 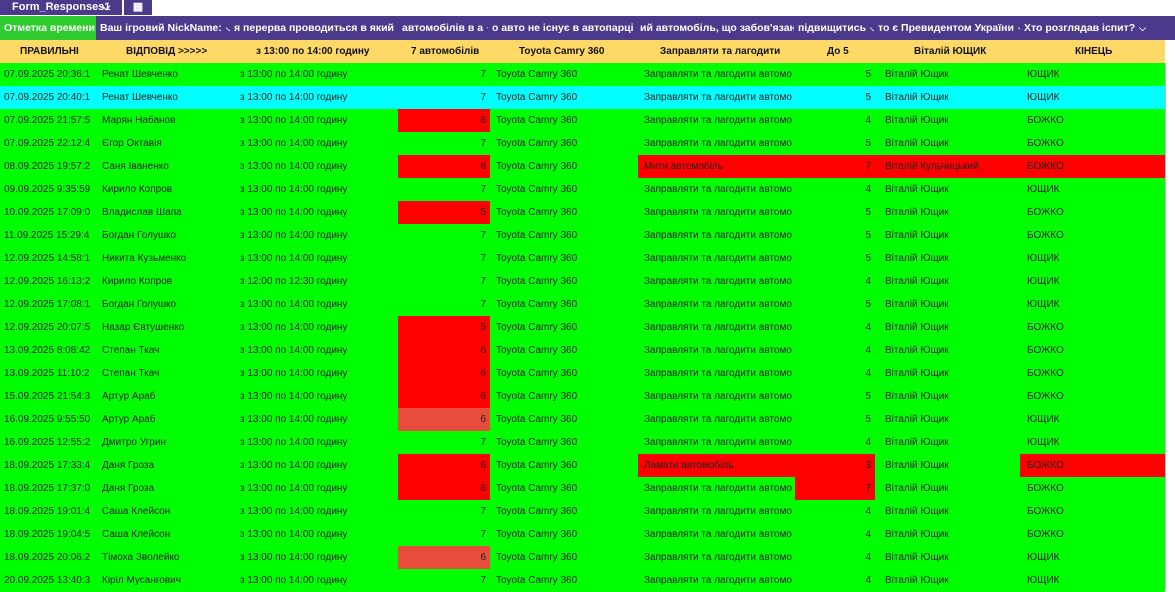 What do you see at coordinates (168, 235) in the screenshot?
I see `cell-nick: Богдан Голушко` at bounding box center [168, 235].